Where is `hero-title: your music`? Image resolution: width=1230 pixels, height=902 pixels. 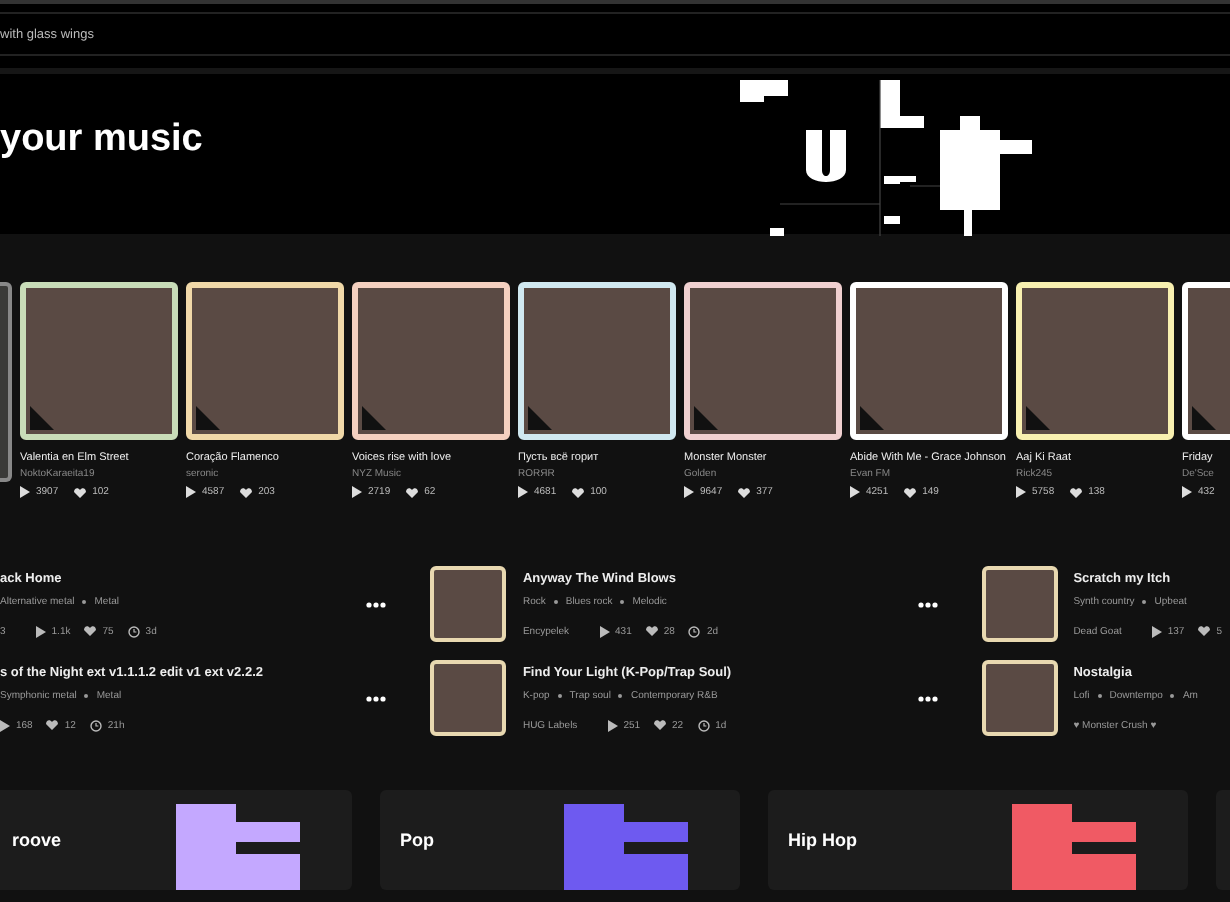 hero-title: your music is located at coordinates (101, 140).